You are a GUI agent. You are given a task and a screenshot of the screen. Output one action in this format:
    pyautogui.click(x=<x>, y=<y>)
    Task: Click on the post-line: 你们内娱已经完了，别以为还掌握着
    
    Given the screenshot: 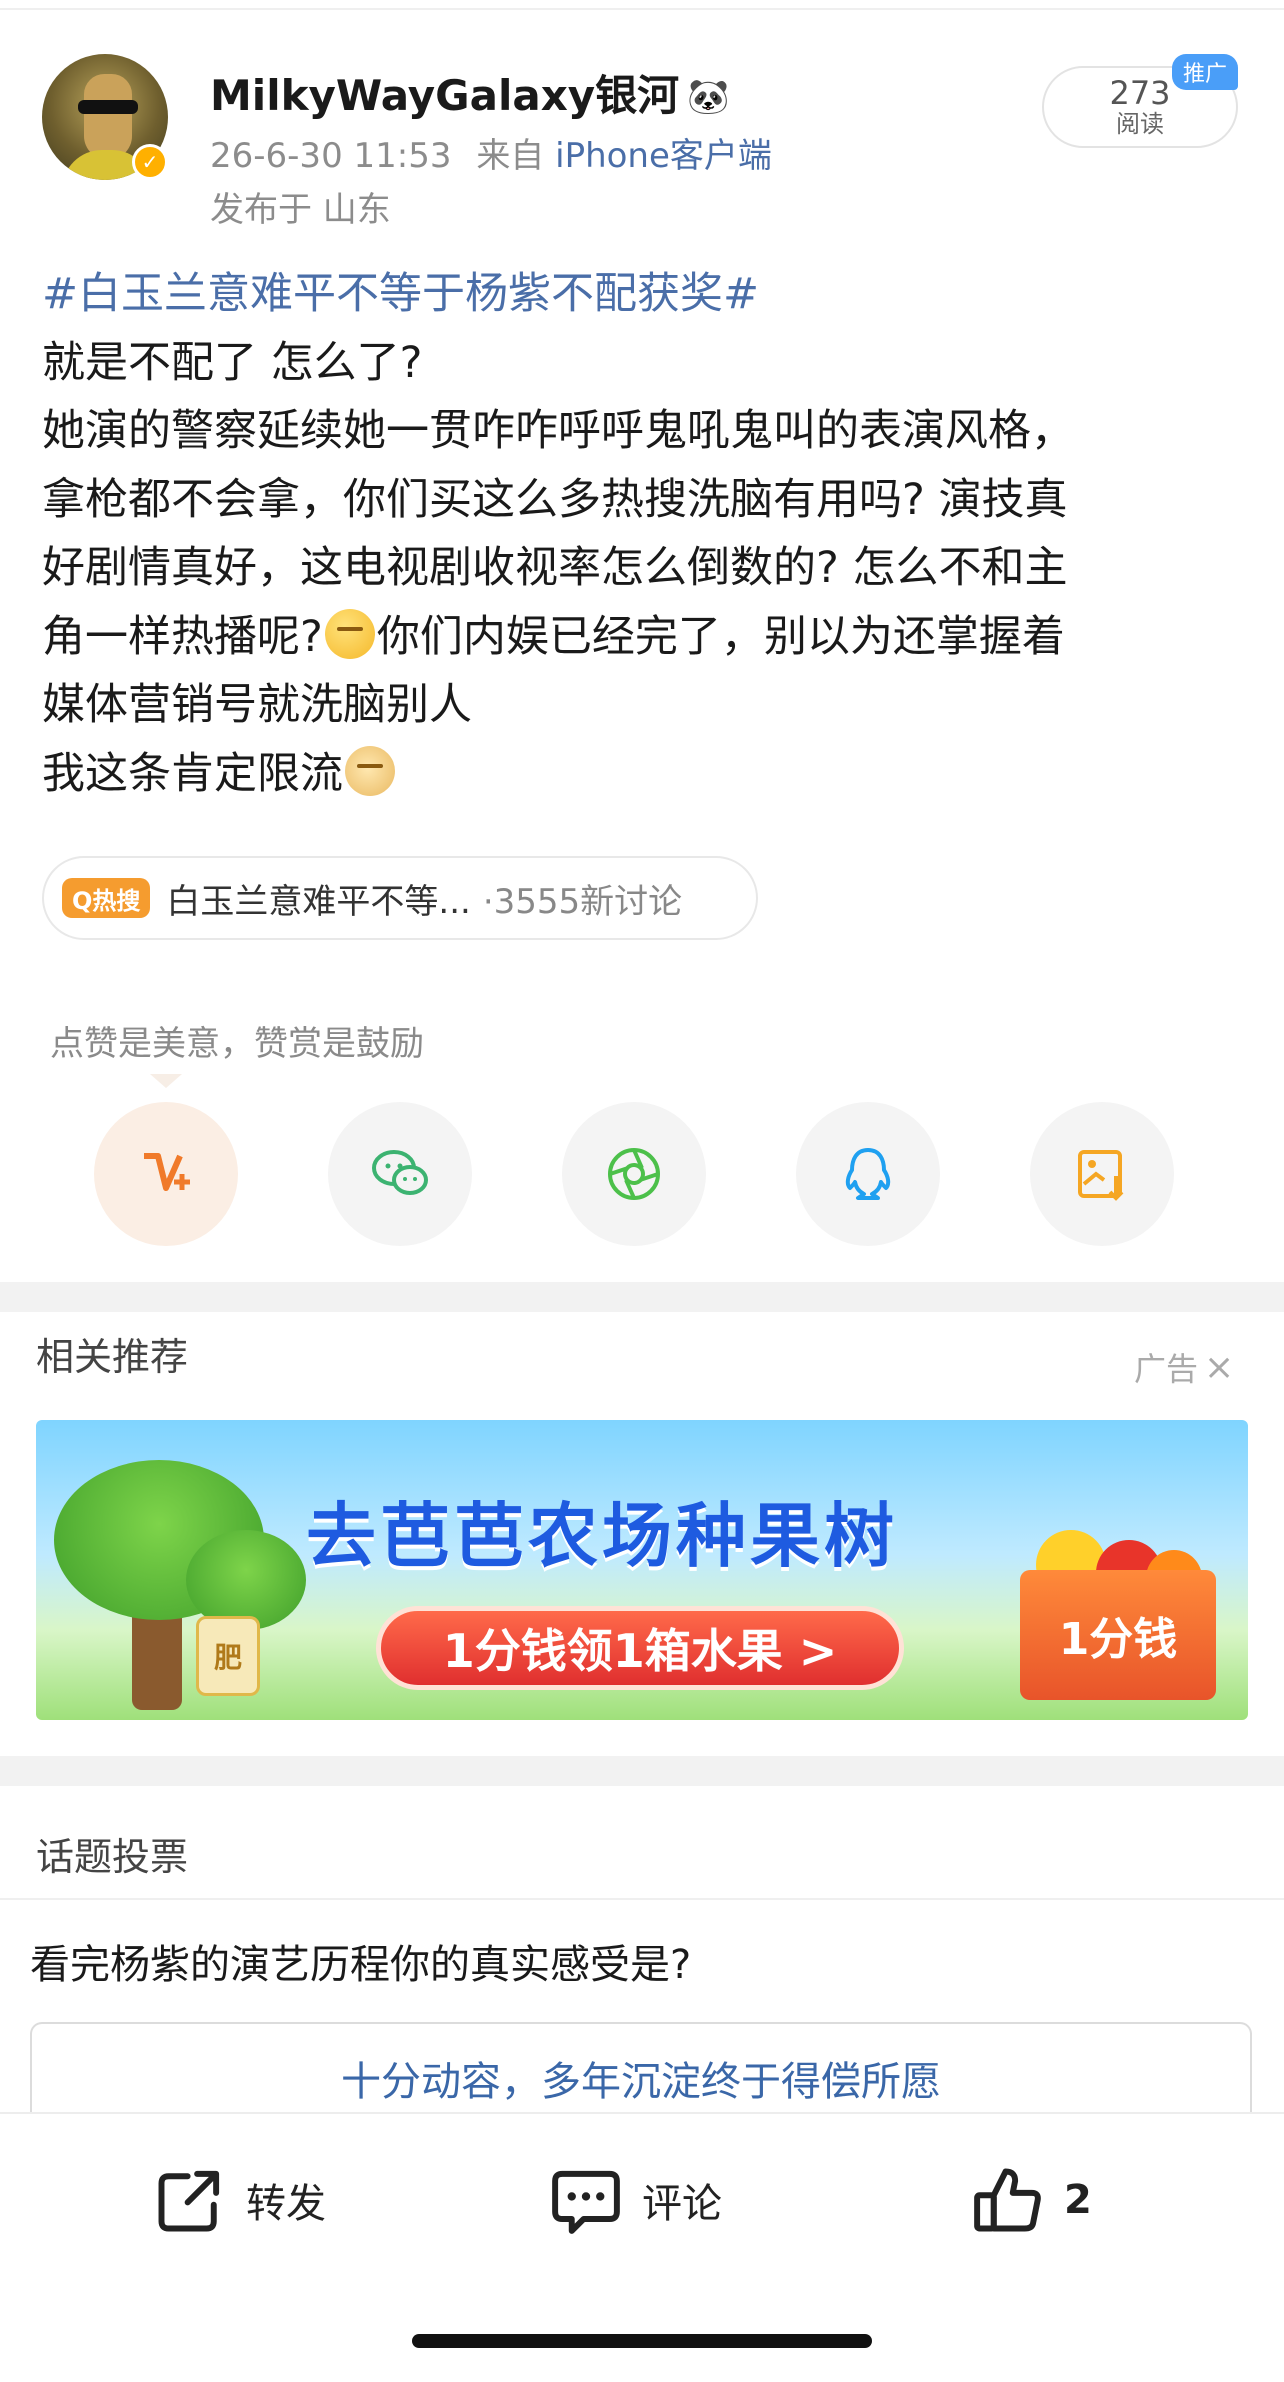 What is the action you would take?
    pyautogui.click(x=720, y=636)
    